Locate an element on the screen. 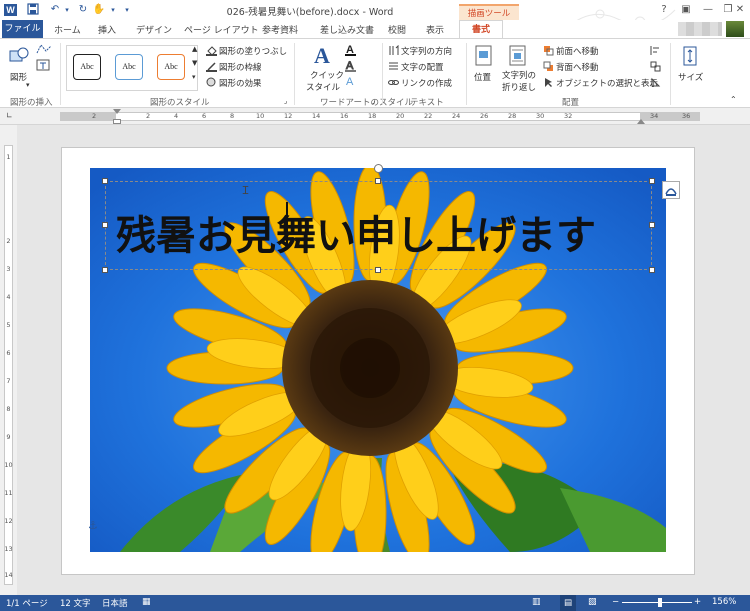 This screenshot has height=611, width=750. resize-handle-top is located at coordinates (378, 181).